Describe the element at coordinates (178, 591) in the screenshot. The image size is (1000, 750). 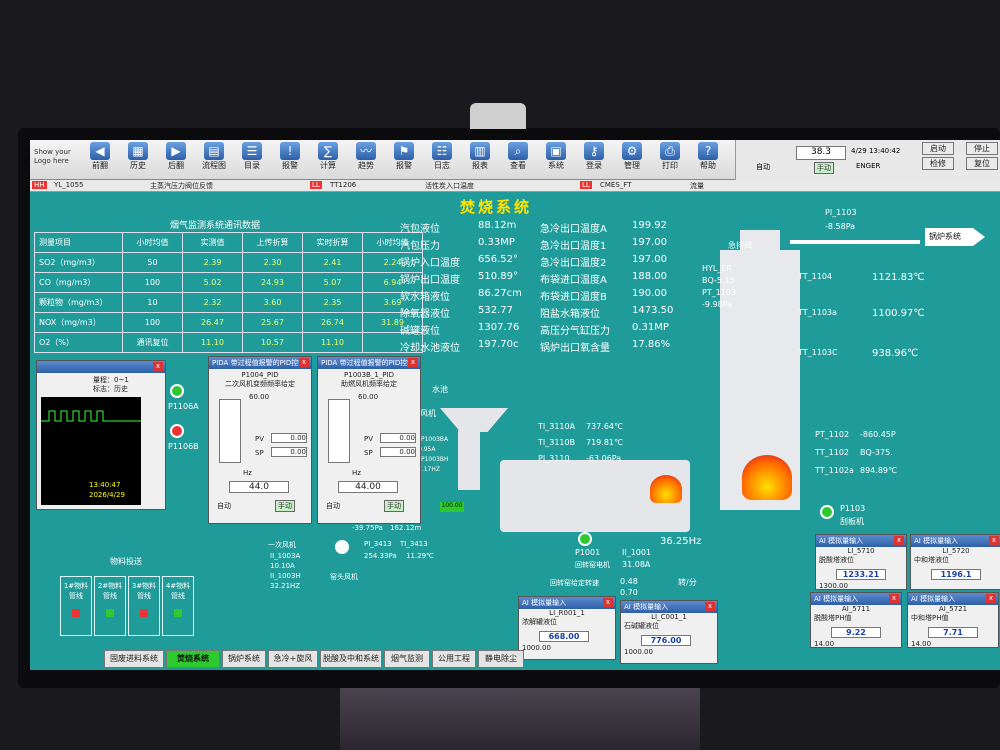
I see `material-line-label: 4#物料管线` at that location.